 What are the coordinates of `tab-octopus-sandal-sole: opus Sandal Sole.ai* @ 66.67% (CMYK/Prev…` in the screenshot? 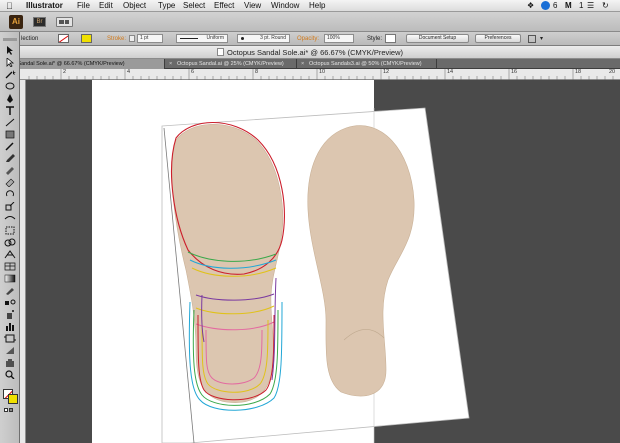 It's located at (82, 64).